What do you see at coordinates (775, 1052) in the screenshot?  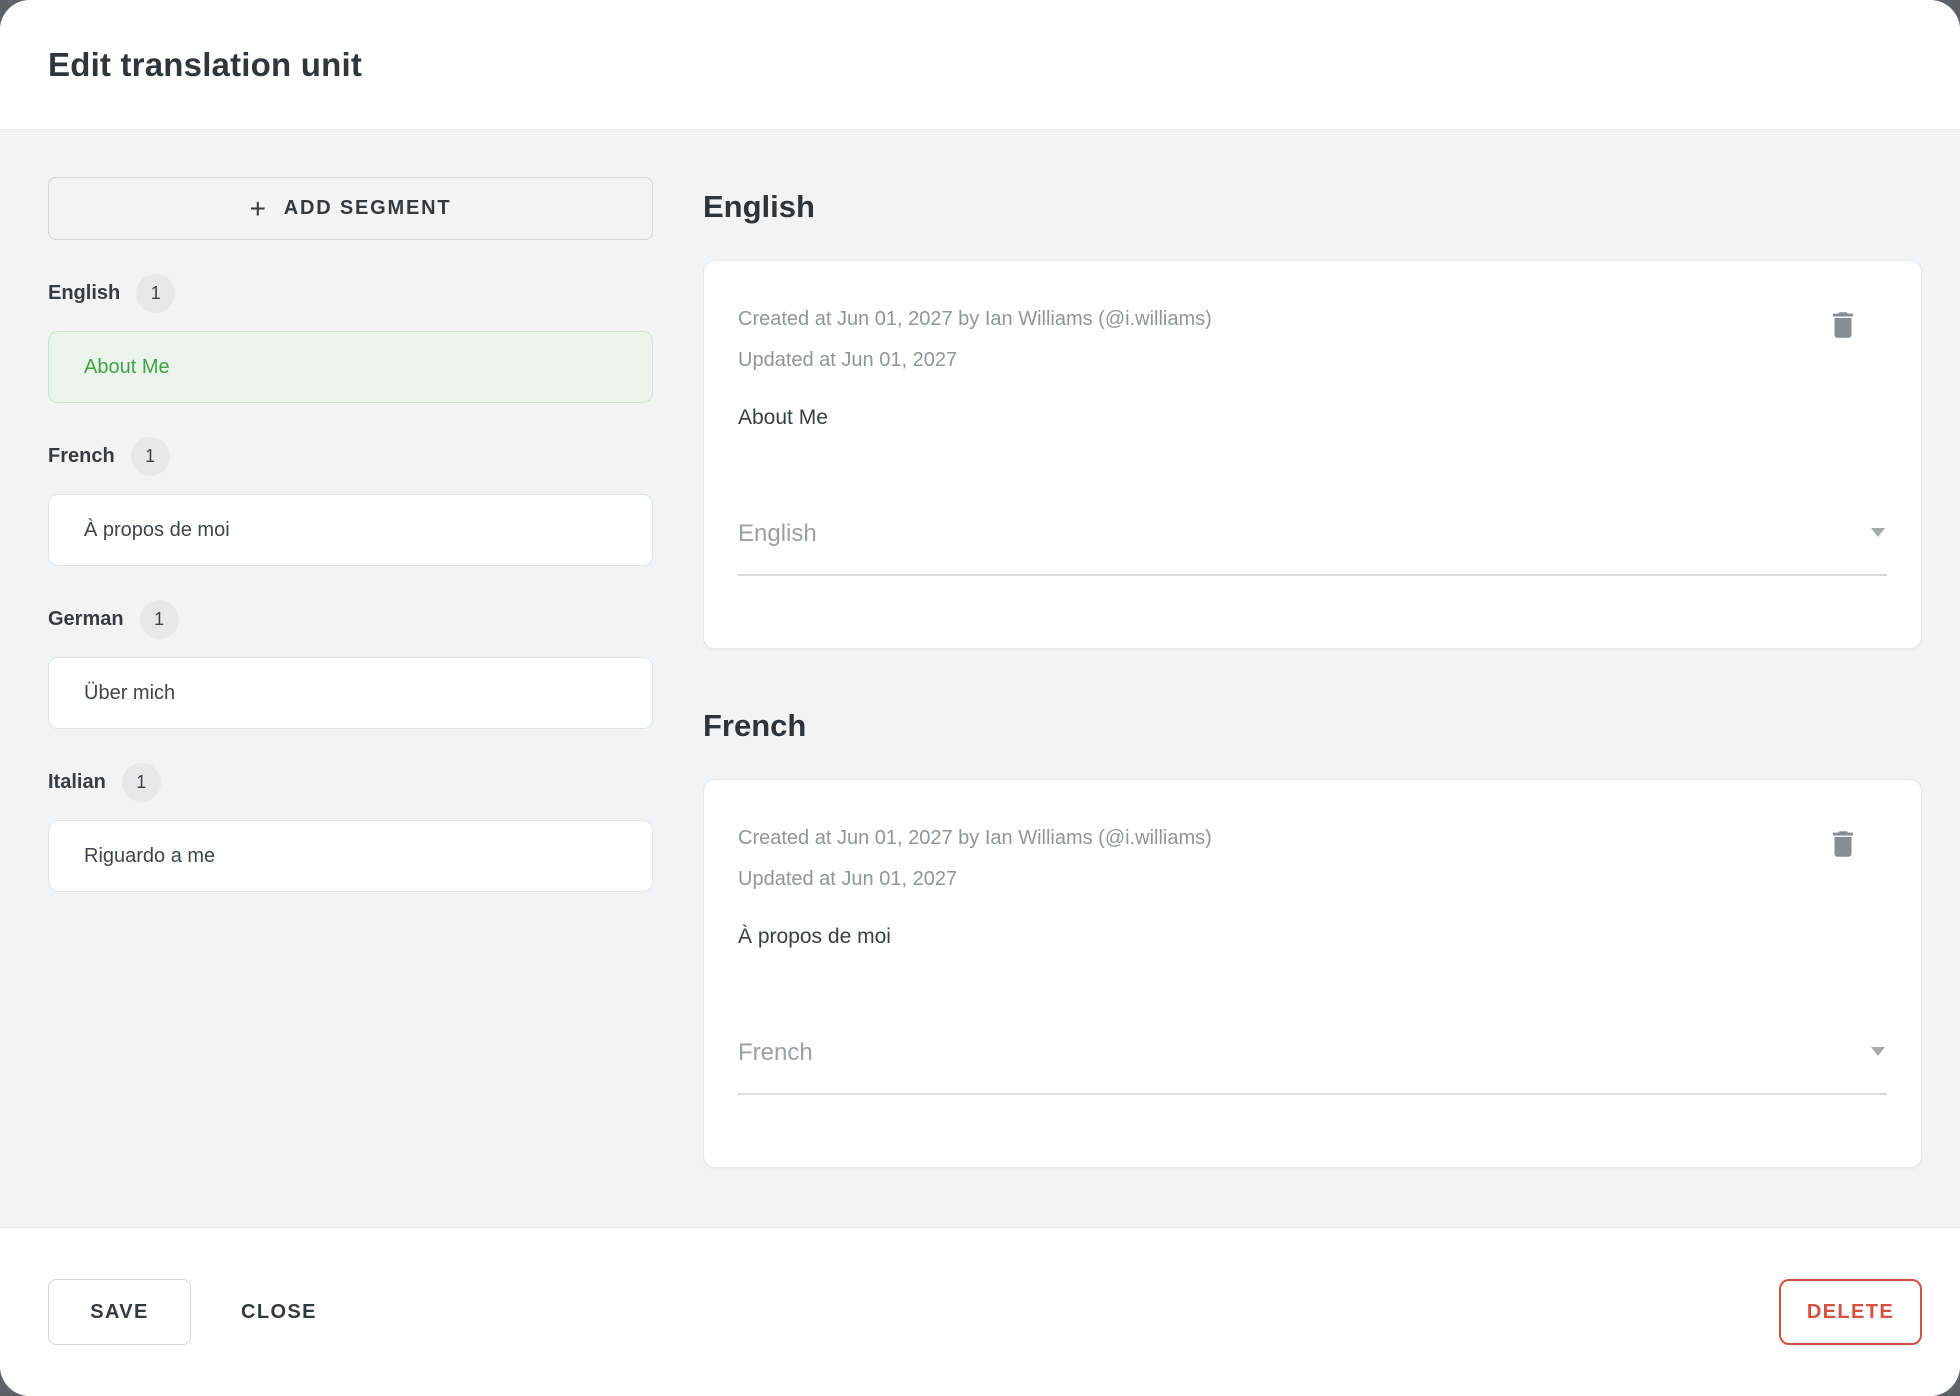 I see `language-select-value: French` at bounding box center [775, 1052].